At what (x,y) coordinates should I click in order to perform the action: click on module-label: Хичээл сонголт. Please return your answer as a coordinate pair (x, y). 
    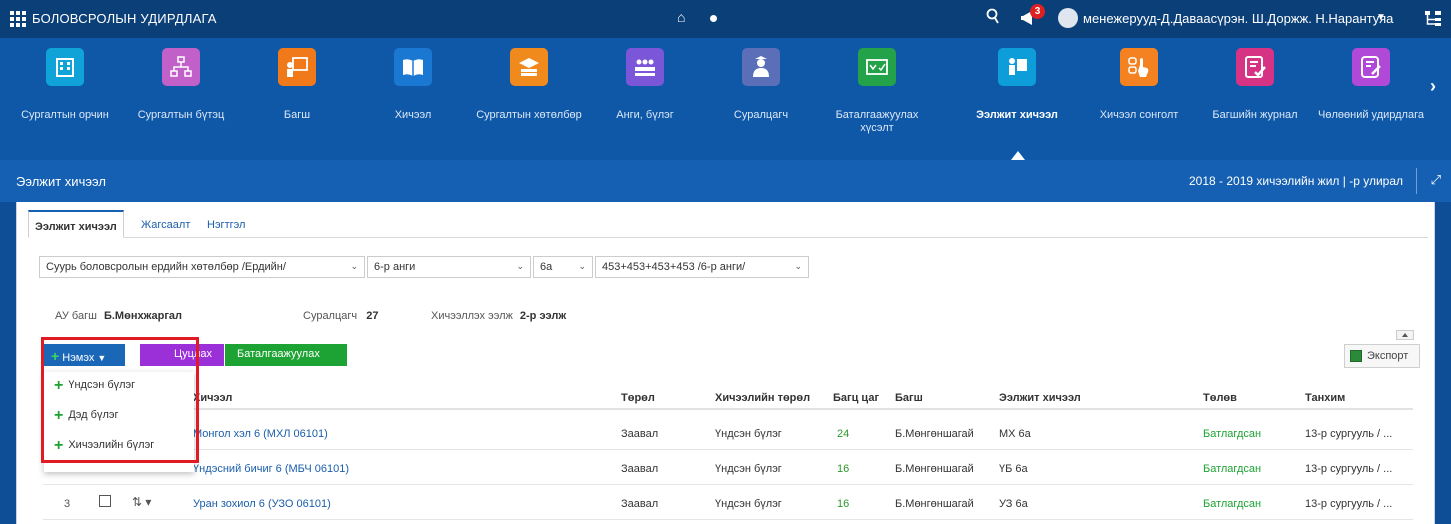
    Looking at the image, I should click on (1139, 115).